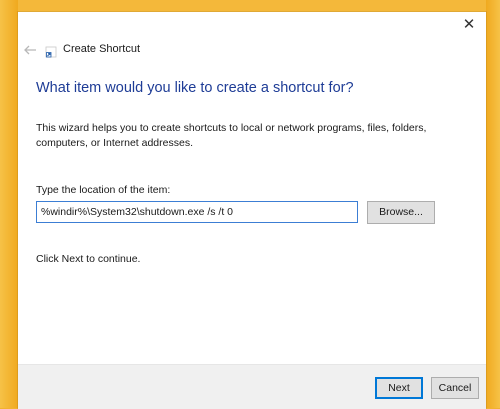 The height and width of the screenshot is (409, 500). Describe the element at coordinates (197, 212) in the screenshot. I see `location-input` at that location.